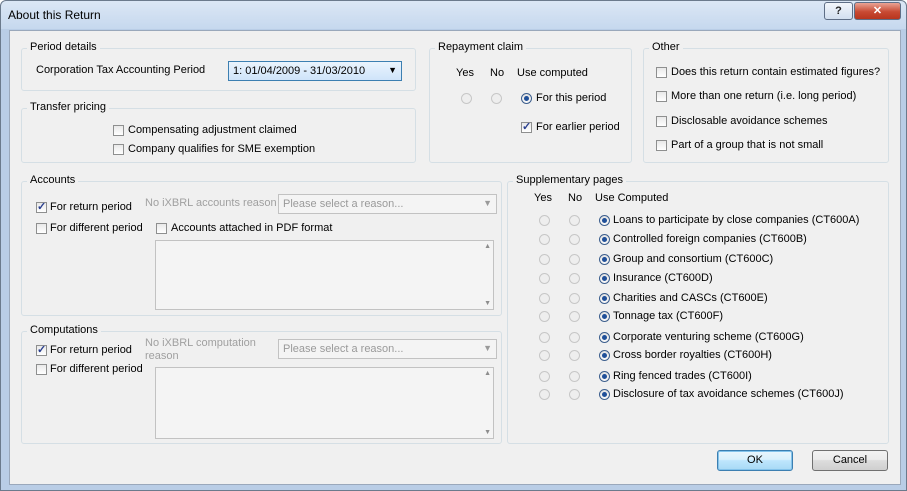 This screenshot has height=491, width=907. Describe the element at coordinates (604, 376) in the screenshot. I see `ct600i-use-radio` at that location.